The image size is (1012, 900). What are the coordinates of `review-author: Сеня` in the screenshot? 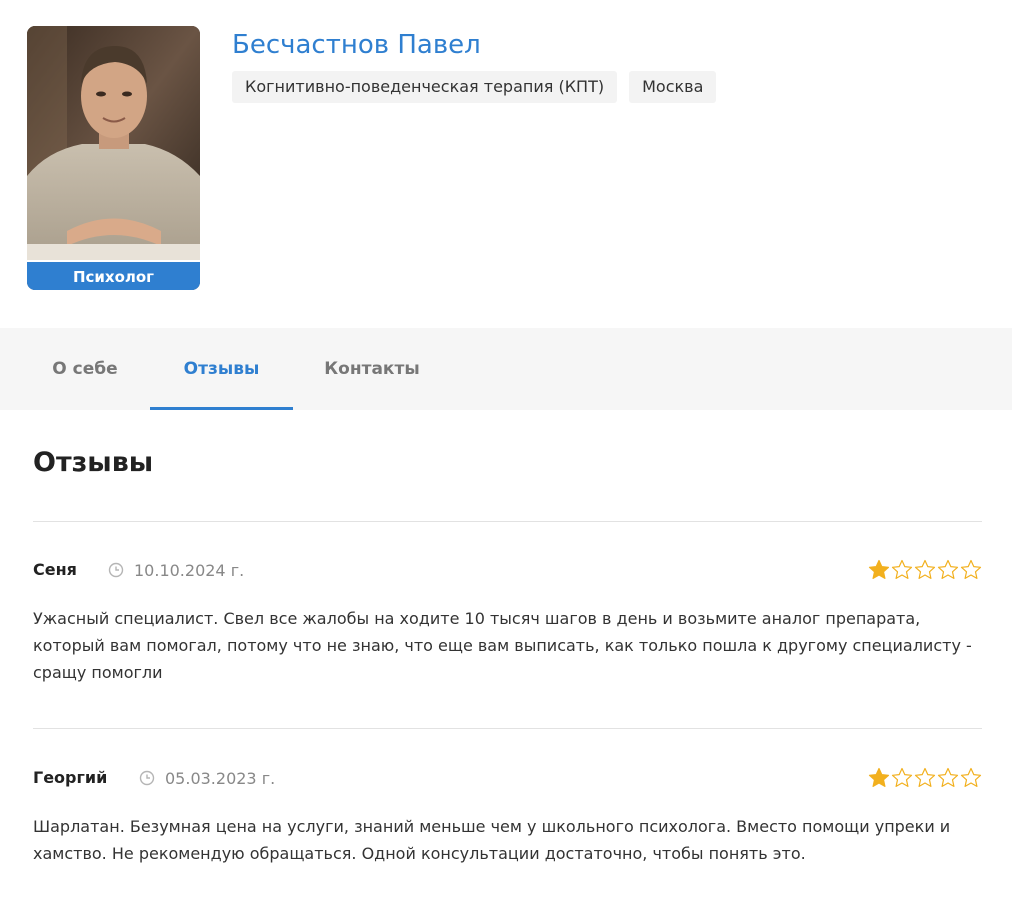 It's located at (55, 569).